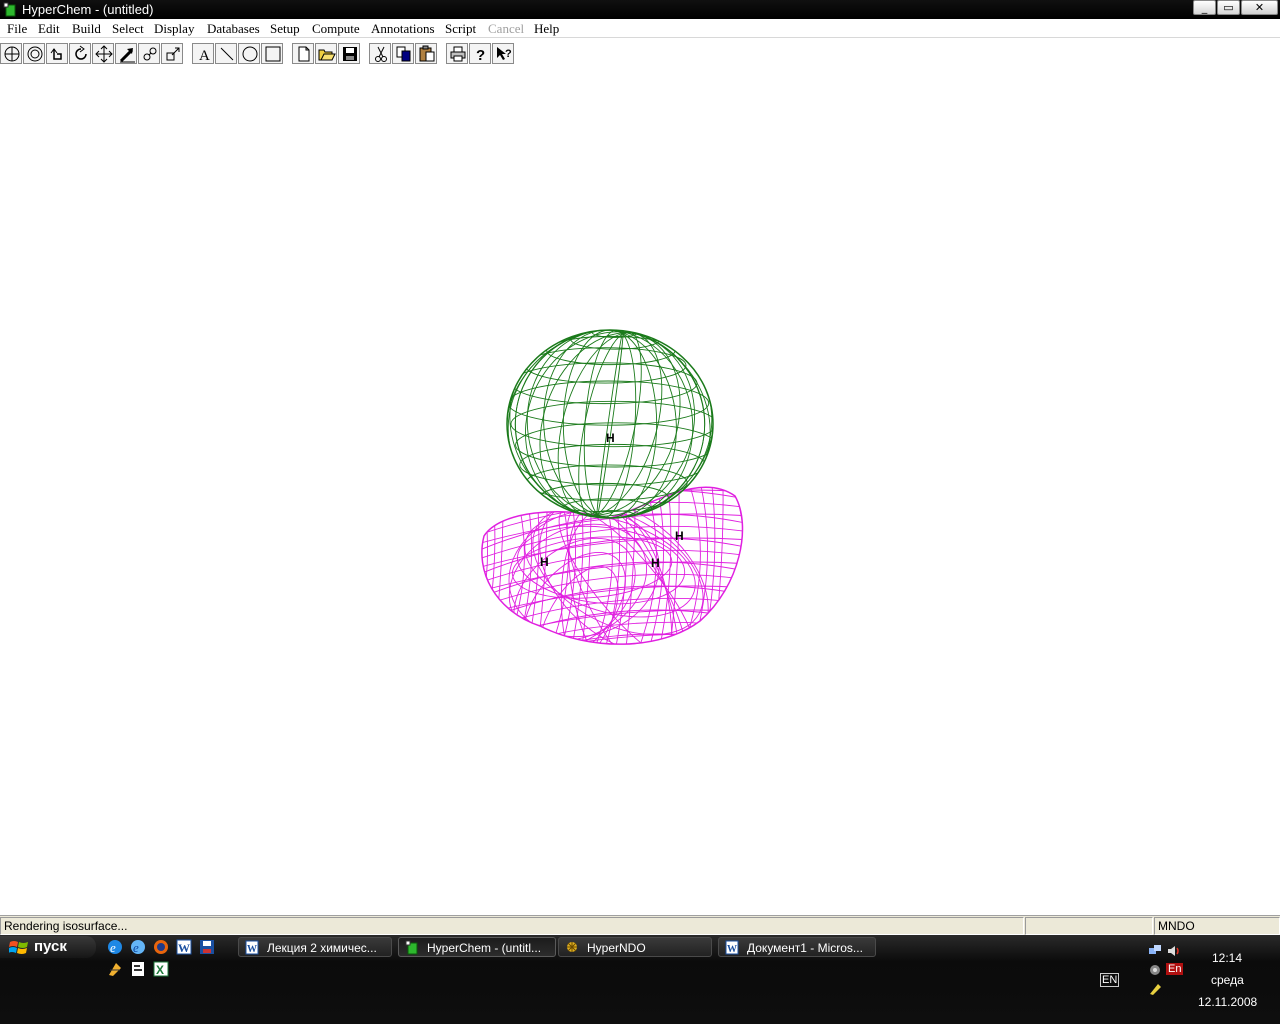 The width and height of the screenshot is (1280, 1024). I want to click on start-button: пуск, so click(48, 947).